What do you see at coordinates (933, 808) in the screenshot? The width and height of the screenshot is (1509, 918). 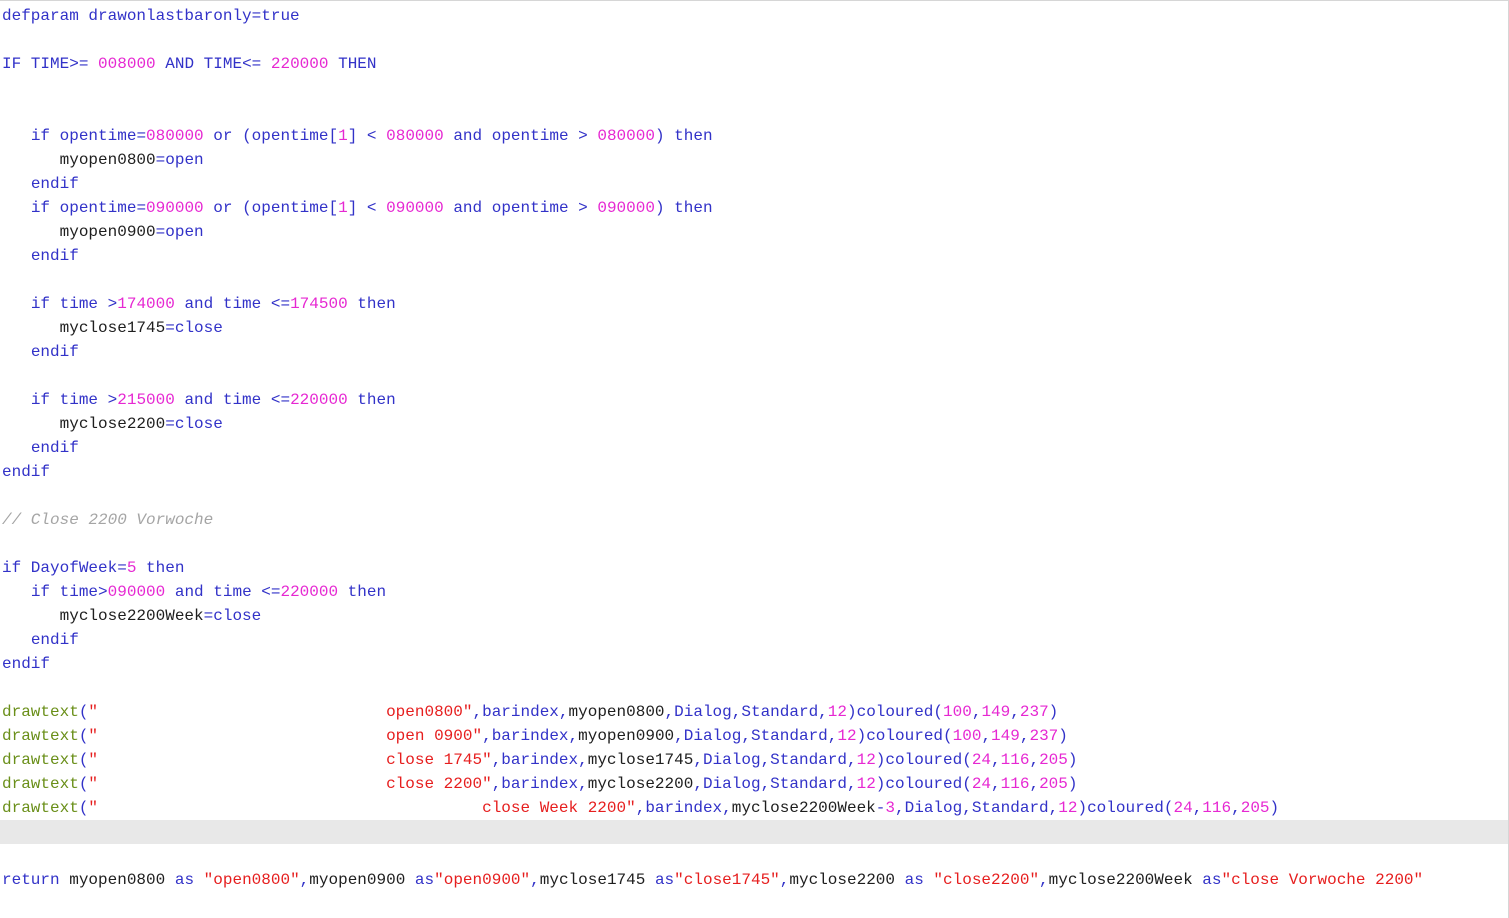 I see `code-token: Dialog` at bounding box center [933, 808].